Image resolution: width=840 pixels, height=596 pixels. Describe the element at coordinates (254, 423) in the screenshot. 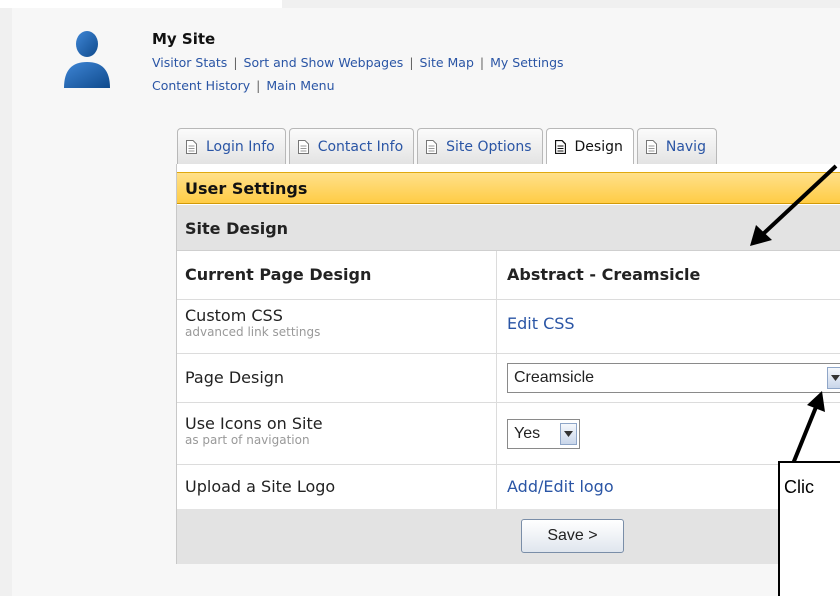

I see `use-icons-label: Use Icons on Site` at that location.